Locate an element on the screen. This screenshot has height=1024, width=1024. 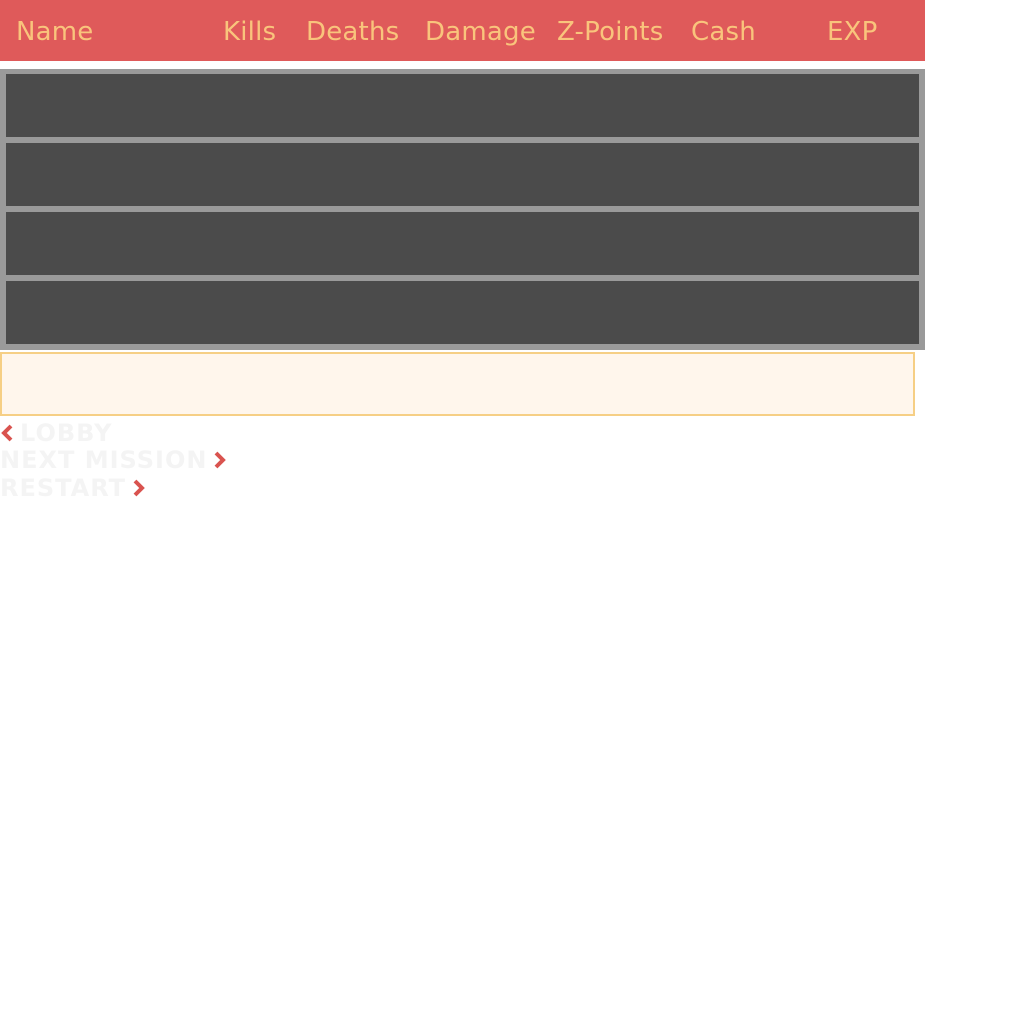
restart-button: RESTART is located at coordinates (73, 488).